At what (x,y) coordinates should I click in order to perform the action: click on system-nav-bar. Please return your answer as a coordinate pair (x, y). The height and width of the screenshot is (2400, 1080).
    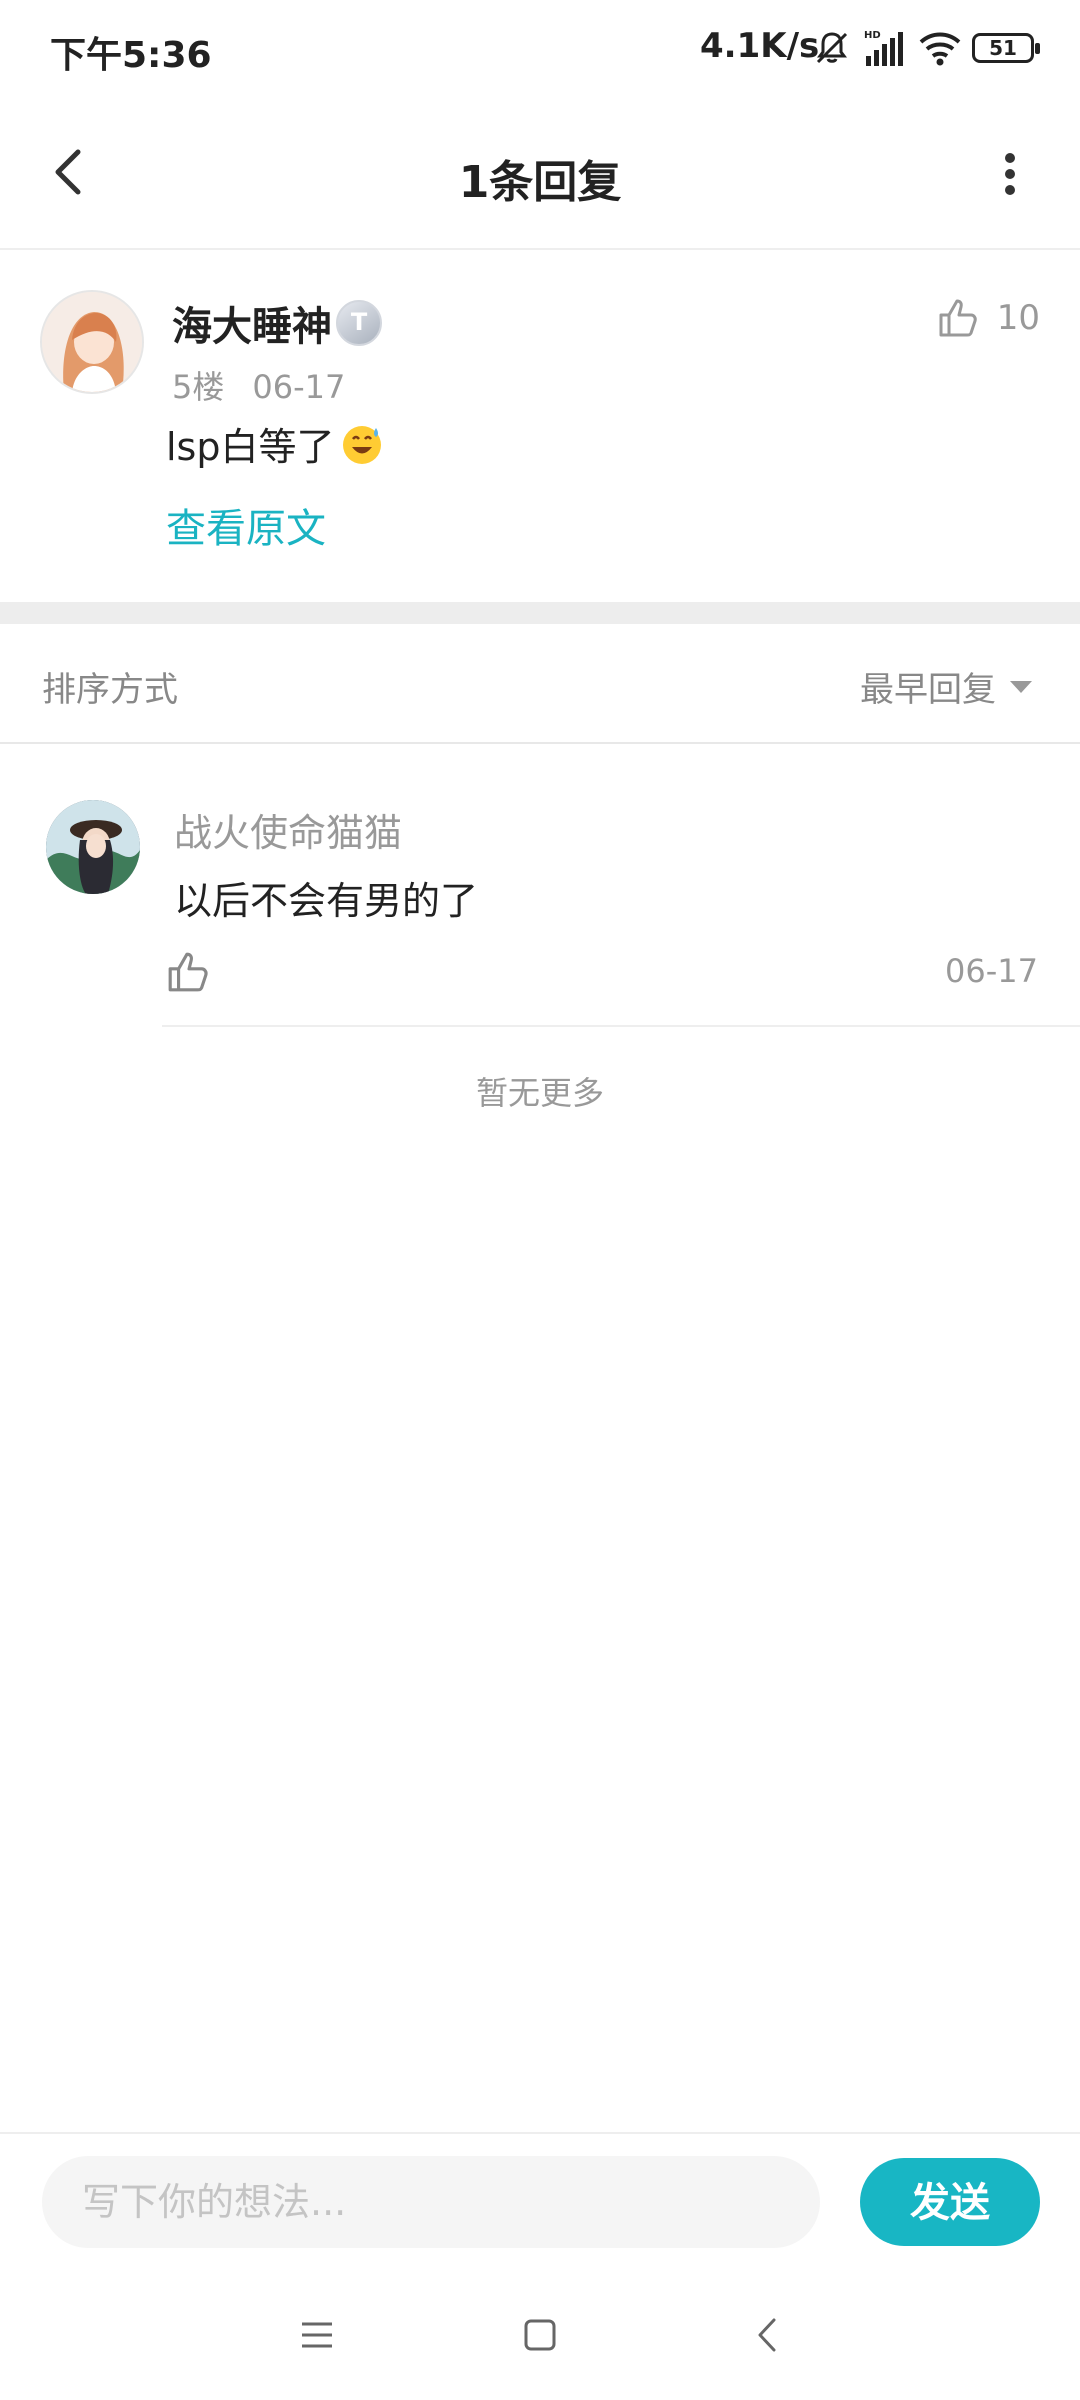
    Looking at the image, I should click on (540, 2335).